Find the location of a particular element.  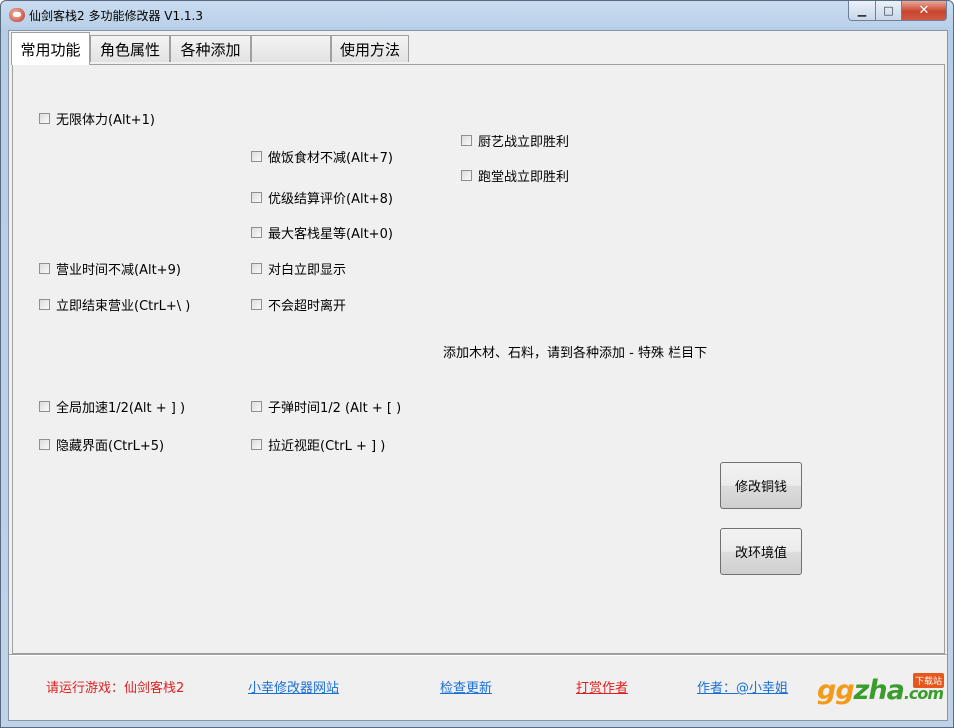

modify-money-button: 修改铜钱 is located at coordinates (761, 485).